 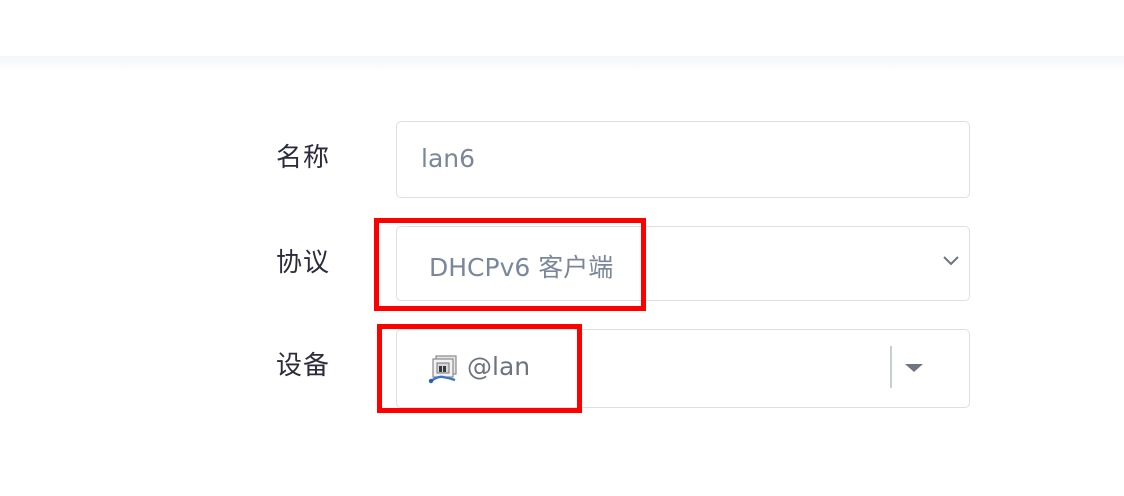 What do you see at coordinates (510, 264) in the screenshot?
I see `protocol-highlight-box` at bounding box center [510, 264].